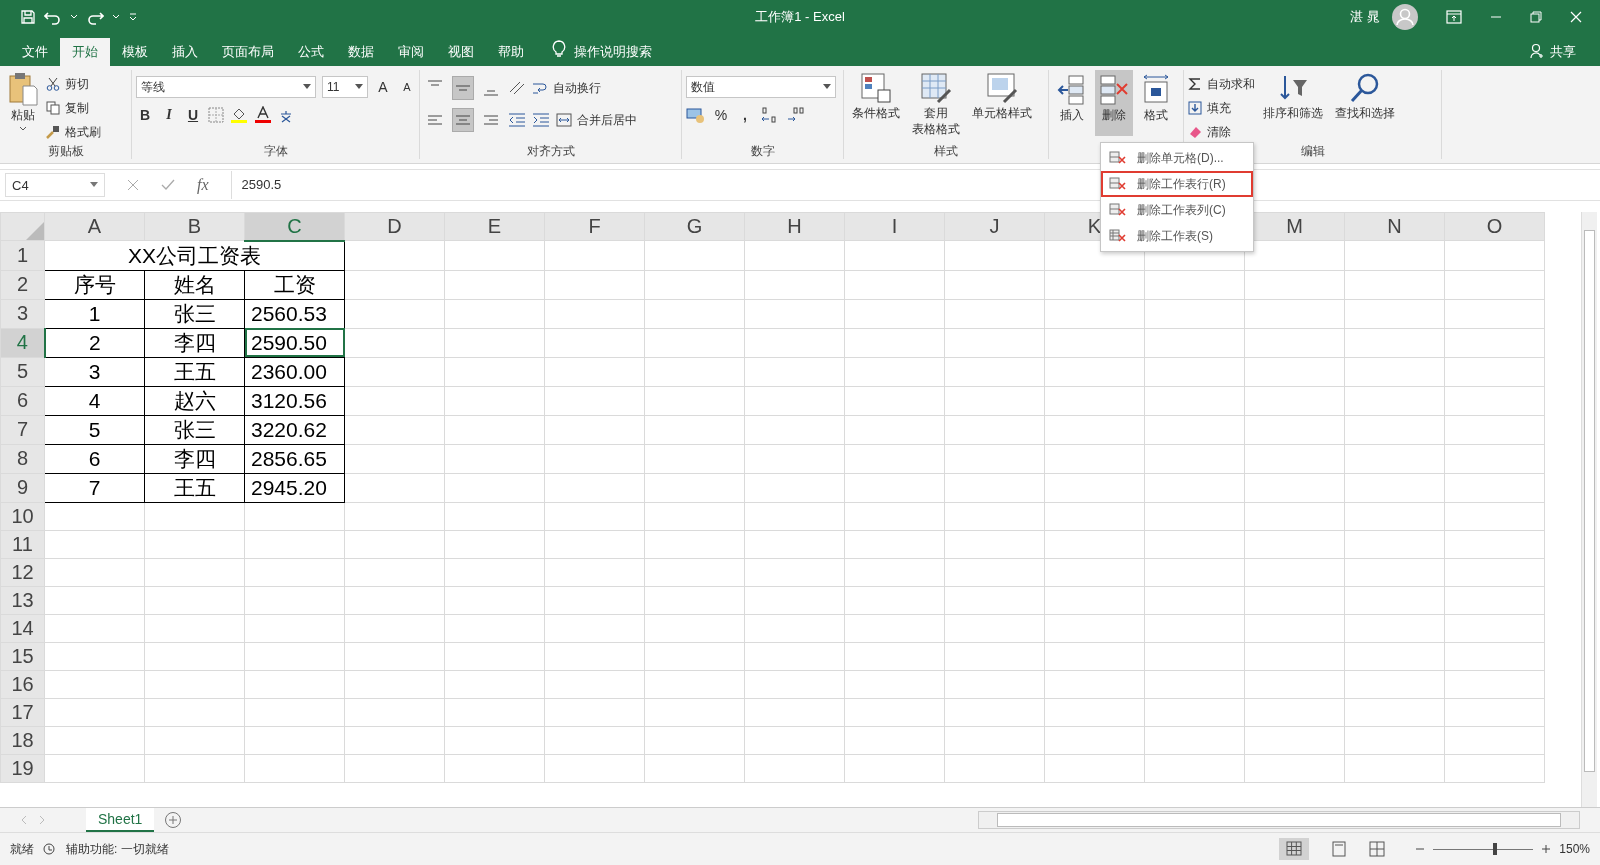 This screenshot has width=1600, height=865. Describe the element at coordinates (594, 226) in the screenshot. I see `column-header: F` at that location.